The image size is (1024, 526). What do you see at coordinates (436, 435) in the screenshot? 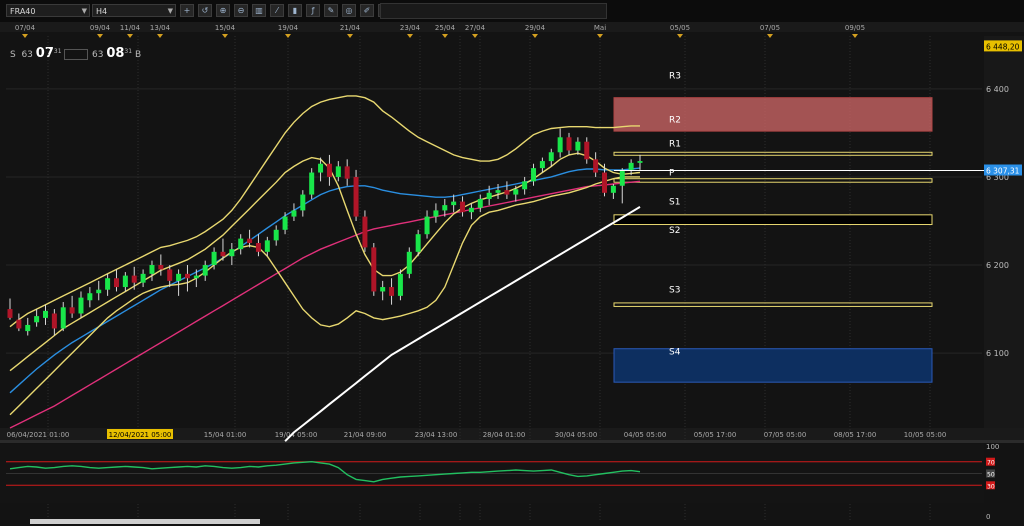
I see `bottom-date-label: 23/04 13:00` at bounding box center [436, 435].